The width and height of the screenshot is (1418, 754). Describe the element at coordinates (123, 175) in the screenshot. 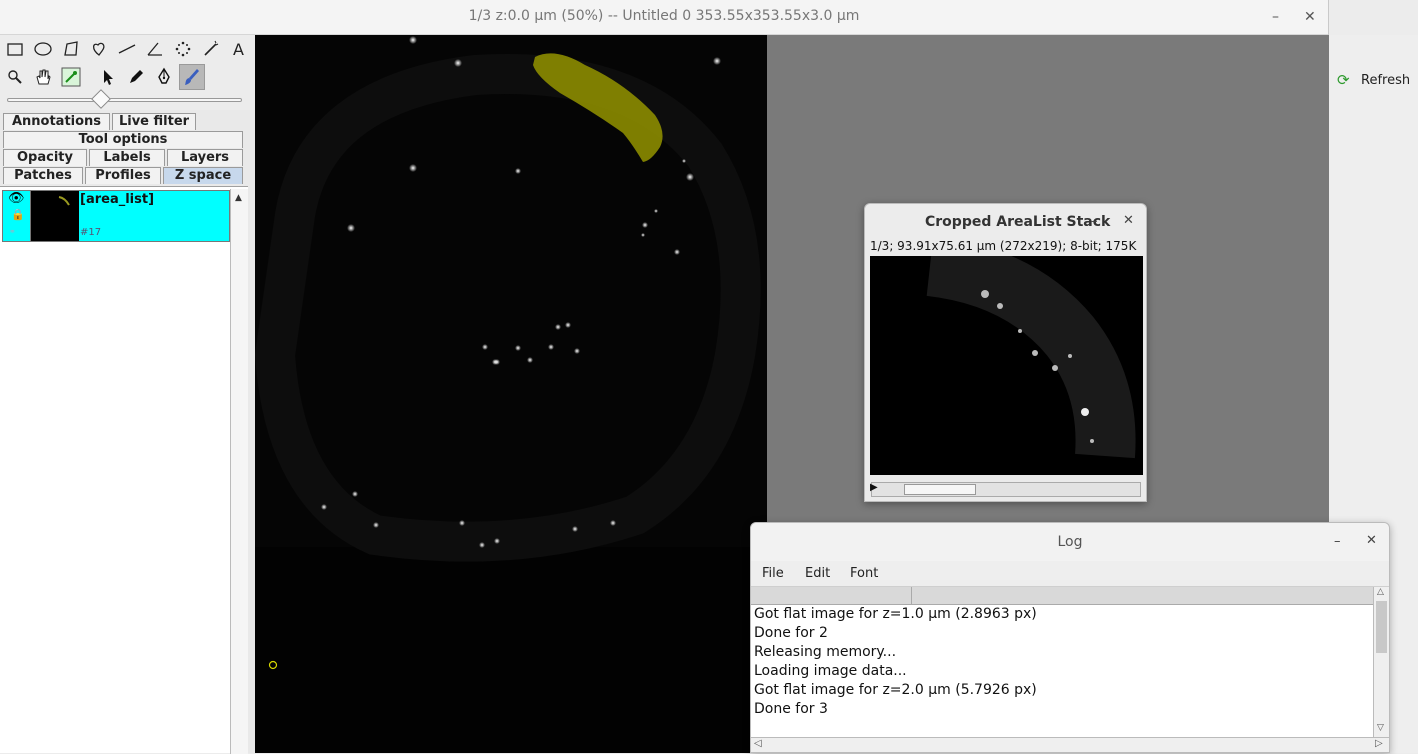

I see `tab-profiles: Profiles` at that location.